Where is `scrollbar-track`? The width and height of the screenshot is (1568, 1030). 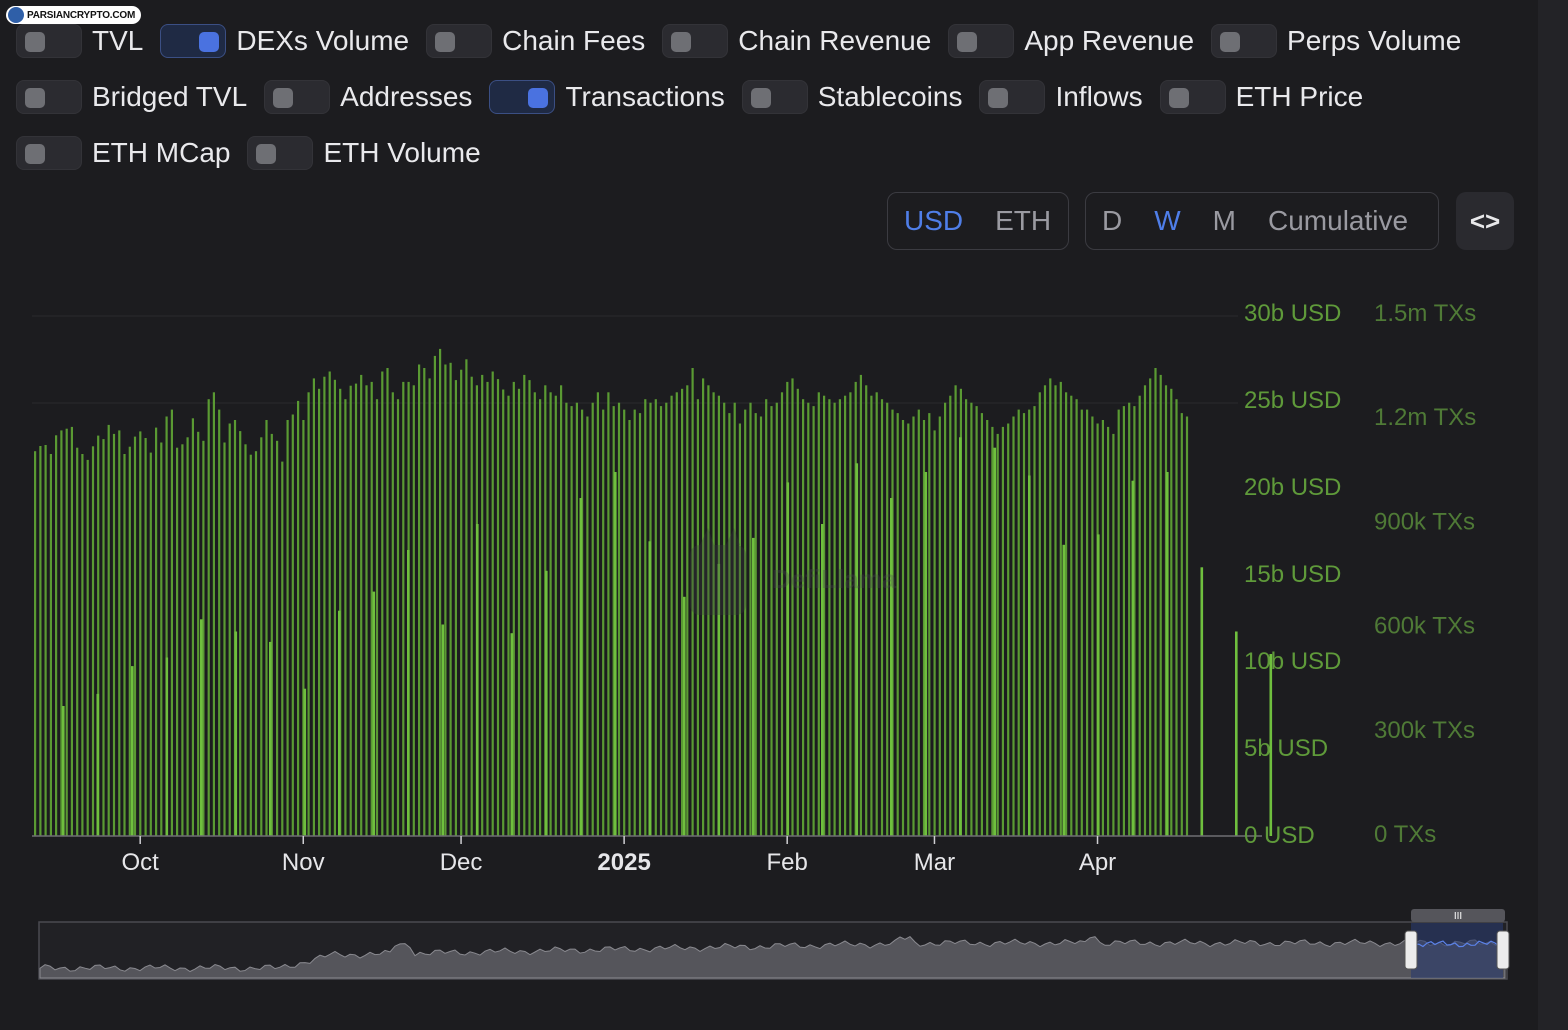
scrollbar-track is located at coordinates (1553, 515).